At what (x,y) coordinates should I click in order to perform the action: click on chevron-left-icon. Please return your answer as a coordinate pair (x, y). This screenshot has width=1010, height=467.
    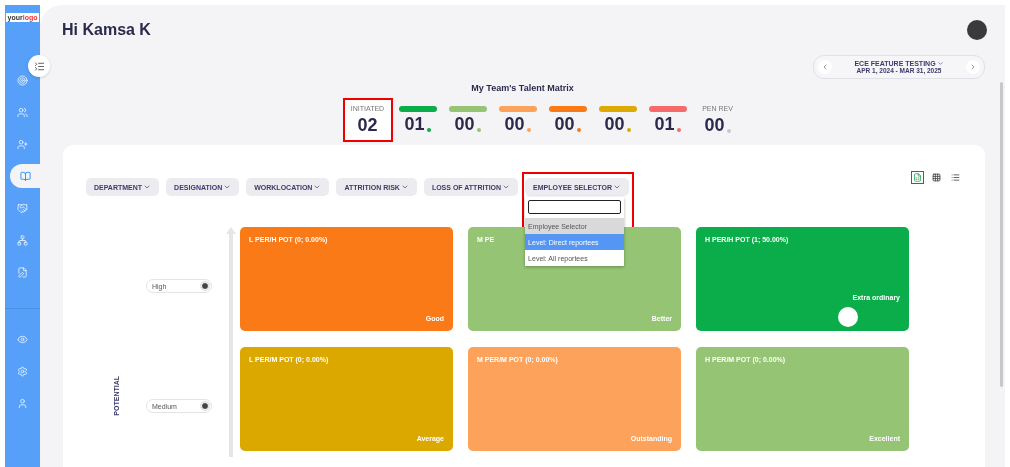
    Looking at the image, I should click on (825, 67).